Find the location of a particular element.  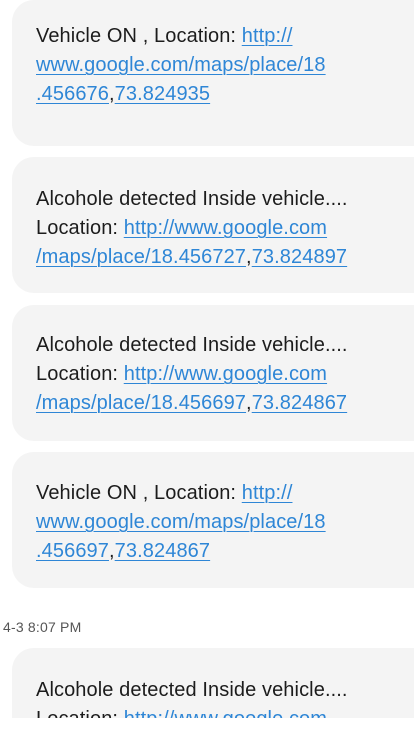

location-link: .456697 is located at coordinates (72, 551).